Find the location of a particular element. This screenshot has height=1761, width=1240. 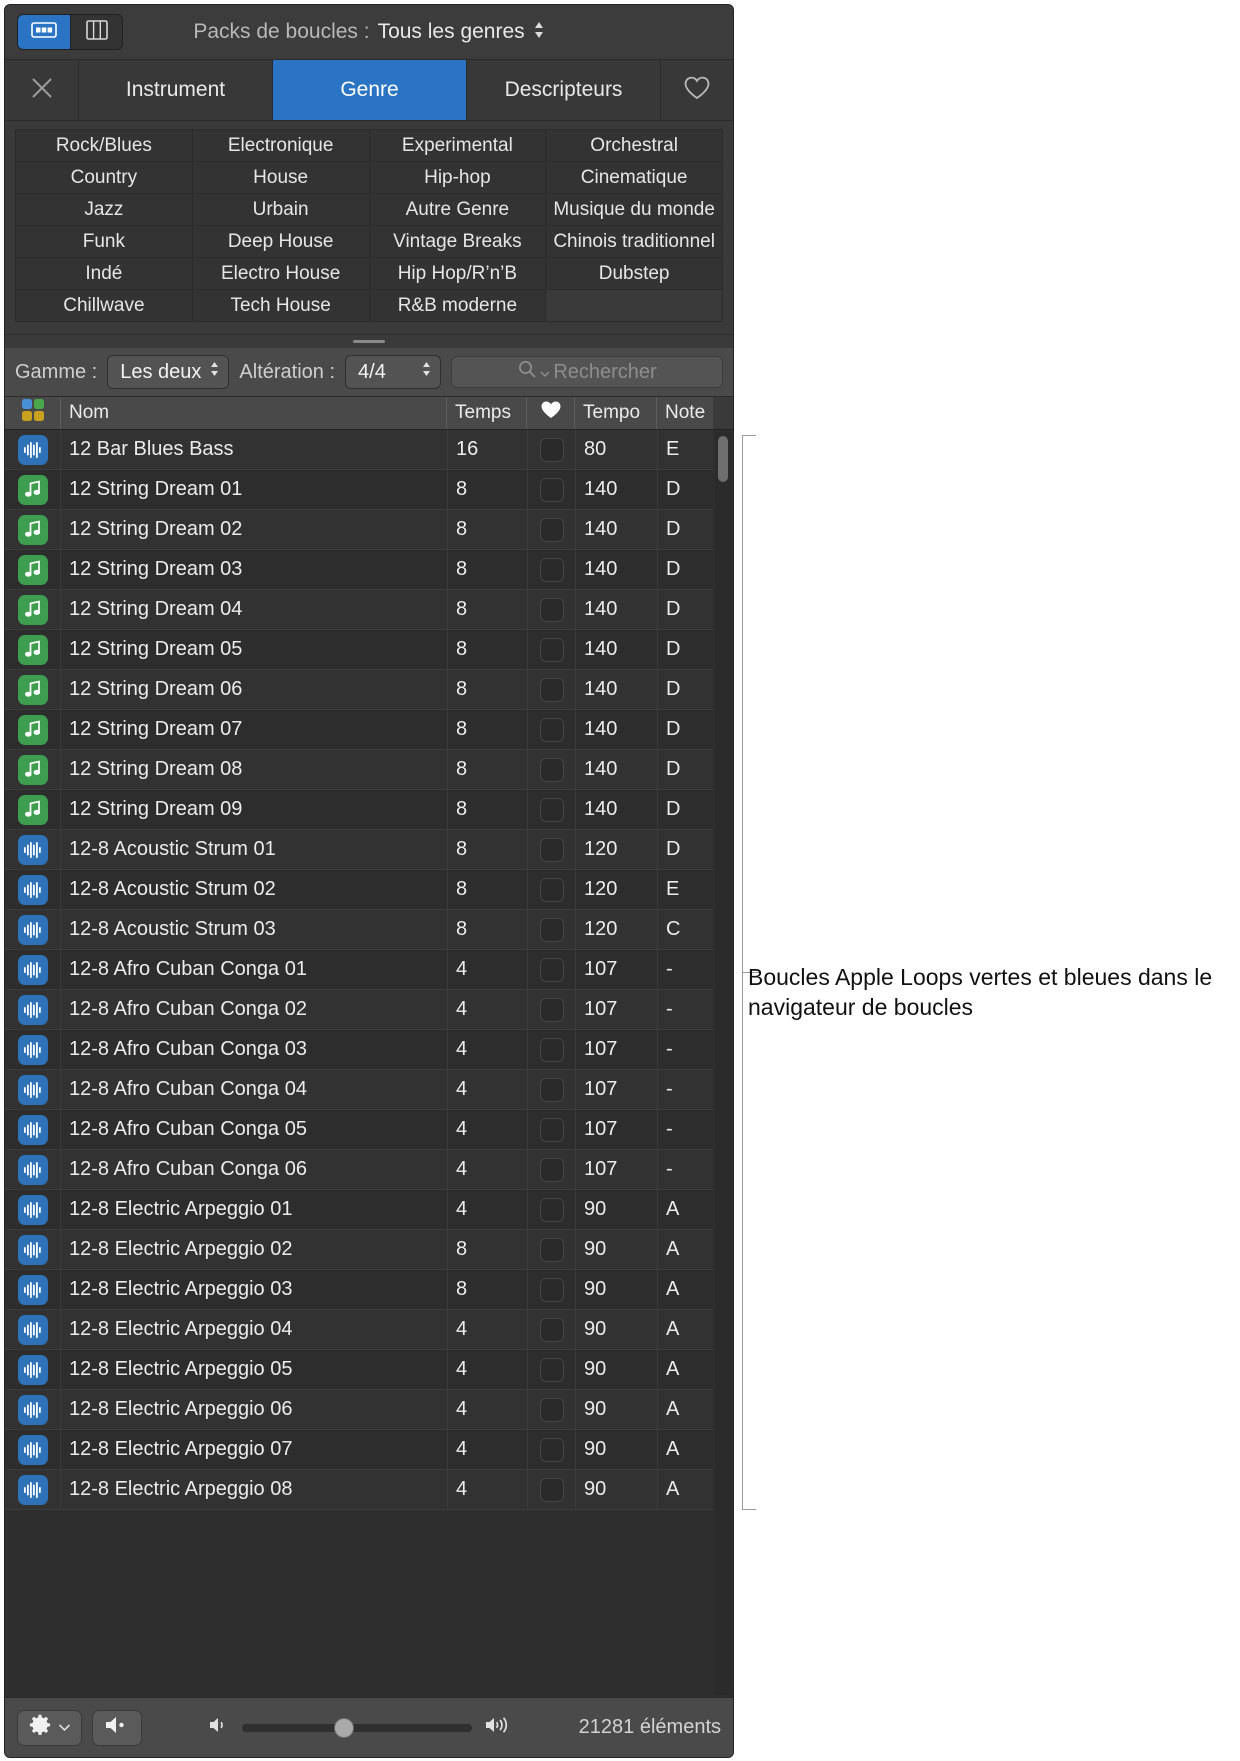

genre-cell-rock-blues: Rock/Blues is located at coordinates (104, 145).